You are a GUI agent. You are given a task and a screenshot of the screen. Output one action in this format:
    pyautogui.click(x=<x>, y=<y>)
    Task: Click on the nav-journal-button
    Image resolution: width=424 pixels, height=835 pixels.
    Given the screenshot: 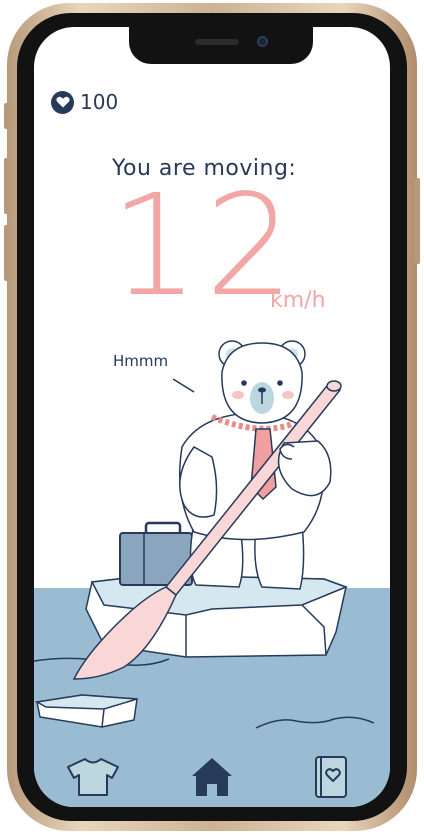 What is the action you would take?
    pyautogui.click(x=331, y=777)
    